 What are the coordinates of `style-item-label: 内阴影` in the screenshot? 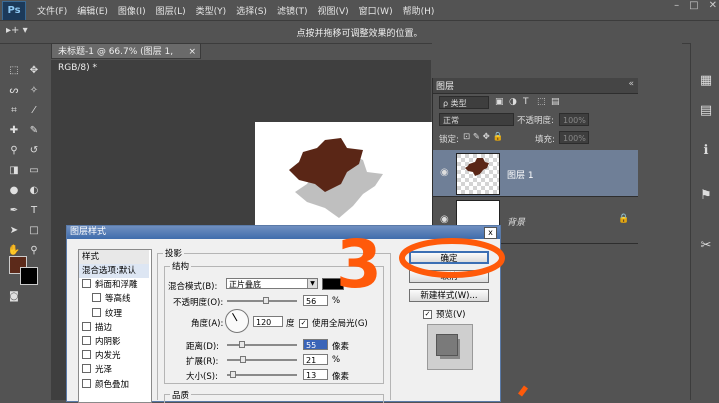 It's located at (108, 342).